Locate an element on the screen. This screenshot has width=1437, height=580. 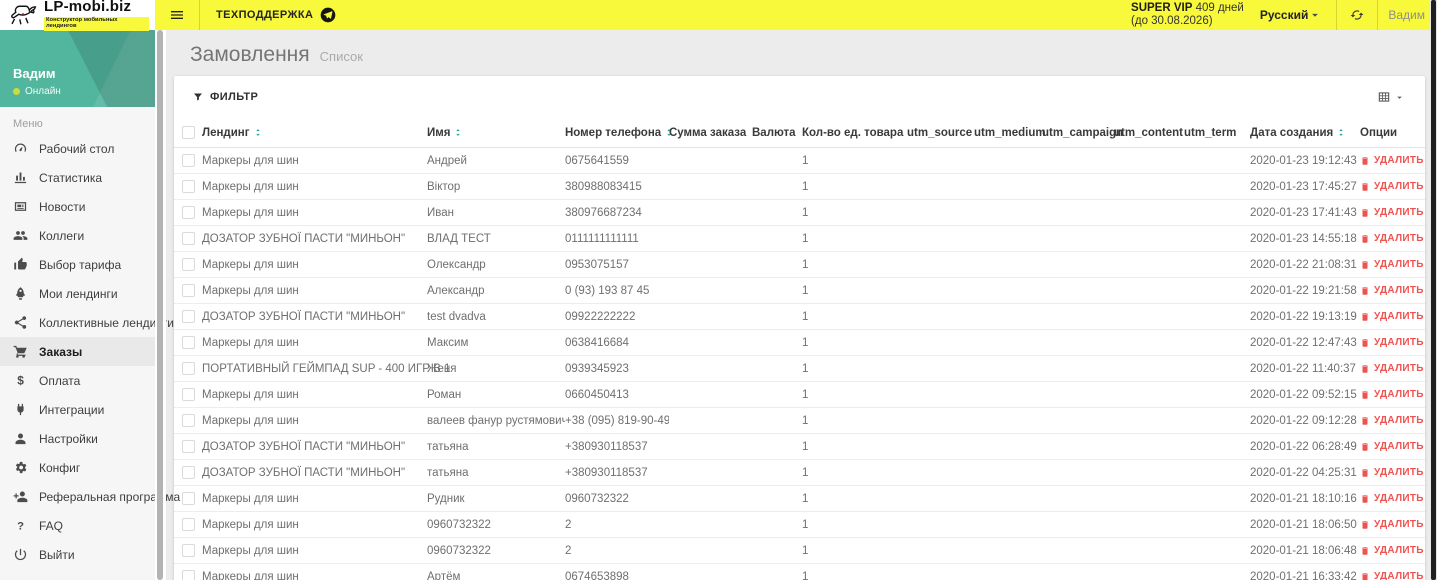
chevron-down-icon is located at coordinates (1315, 15).